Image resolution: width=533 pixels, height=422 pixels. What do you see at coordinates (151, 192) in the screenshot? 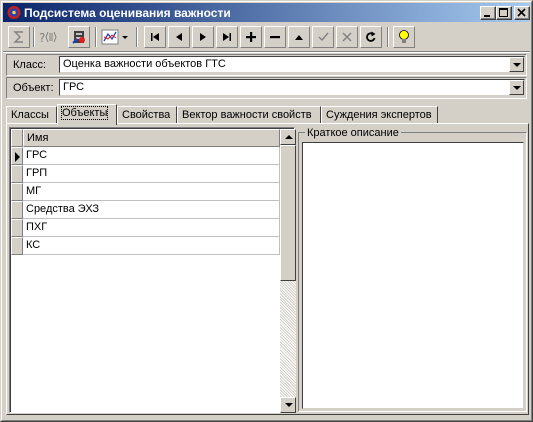
I see `table-cell: МГ` at bounding box center [151, 192].